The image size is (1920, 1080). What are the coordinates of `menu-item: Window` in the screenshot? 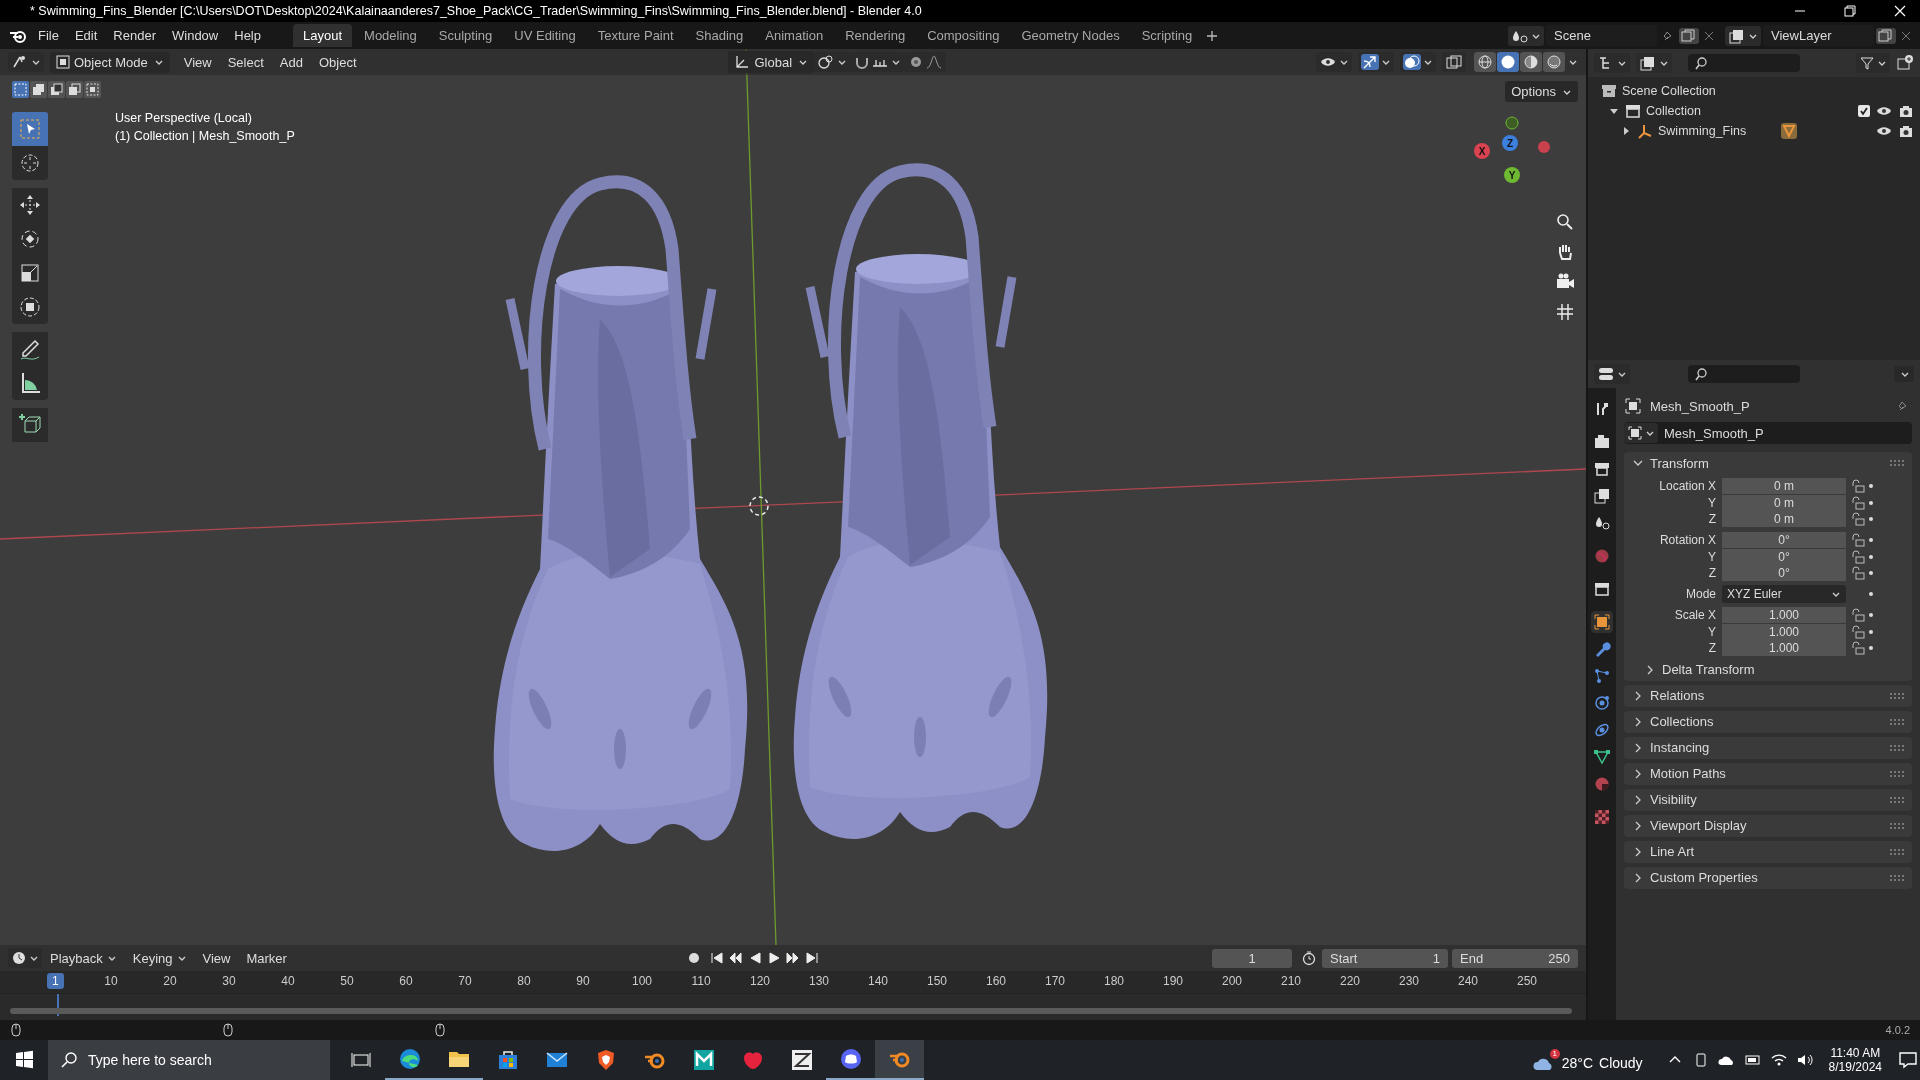 It's located at (195, 35).